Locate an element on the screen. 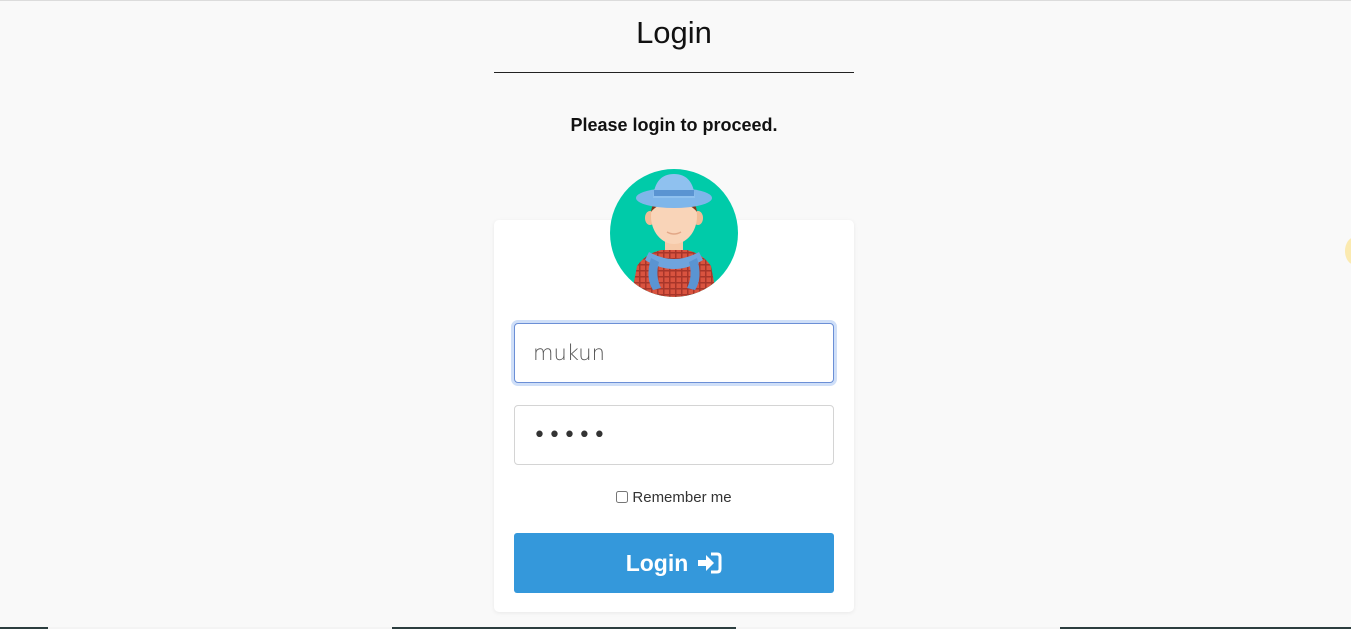 This screenshot has height=629, width=1351. title-divider is located at coordinates (674, 72).